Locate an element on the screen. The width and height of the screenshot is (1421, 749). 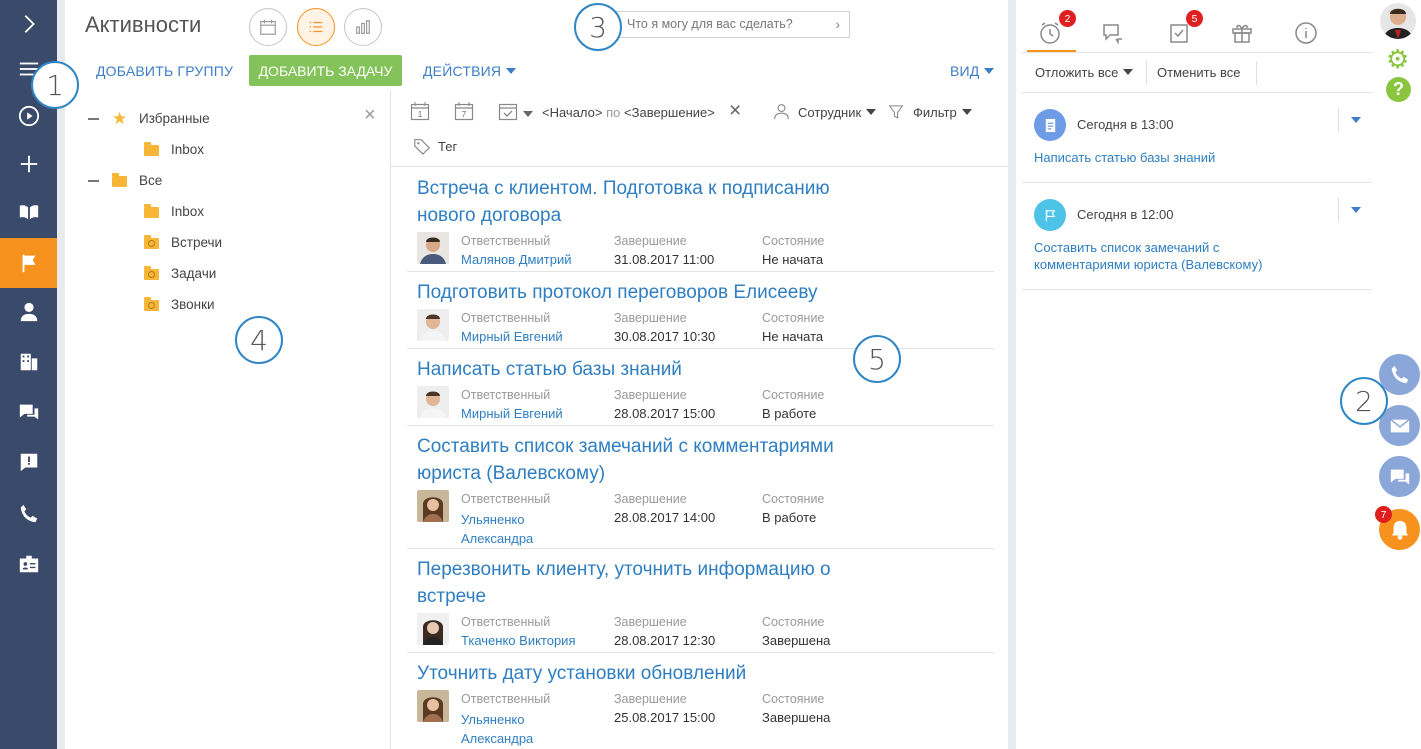
cancel-all-button: Отменить все is located at coordinates (1199, 72).